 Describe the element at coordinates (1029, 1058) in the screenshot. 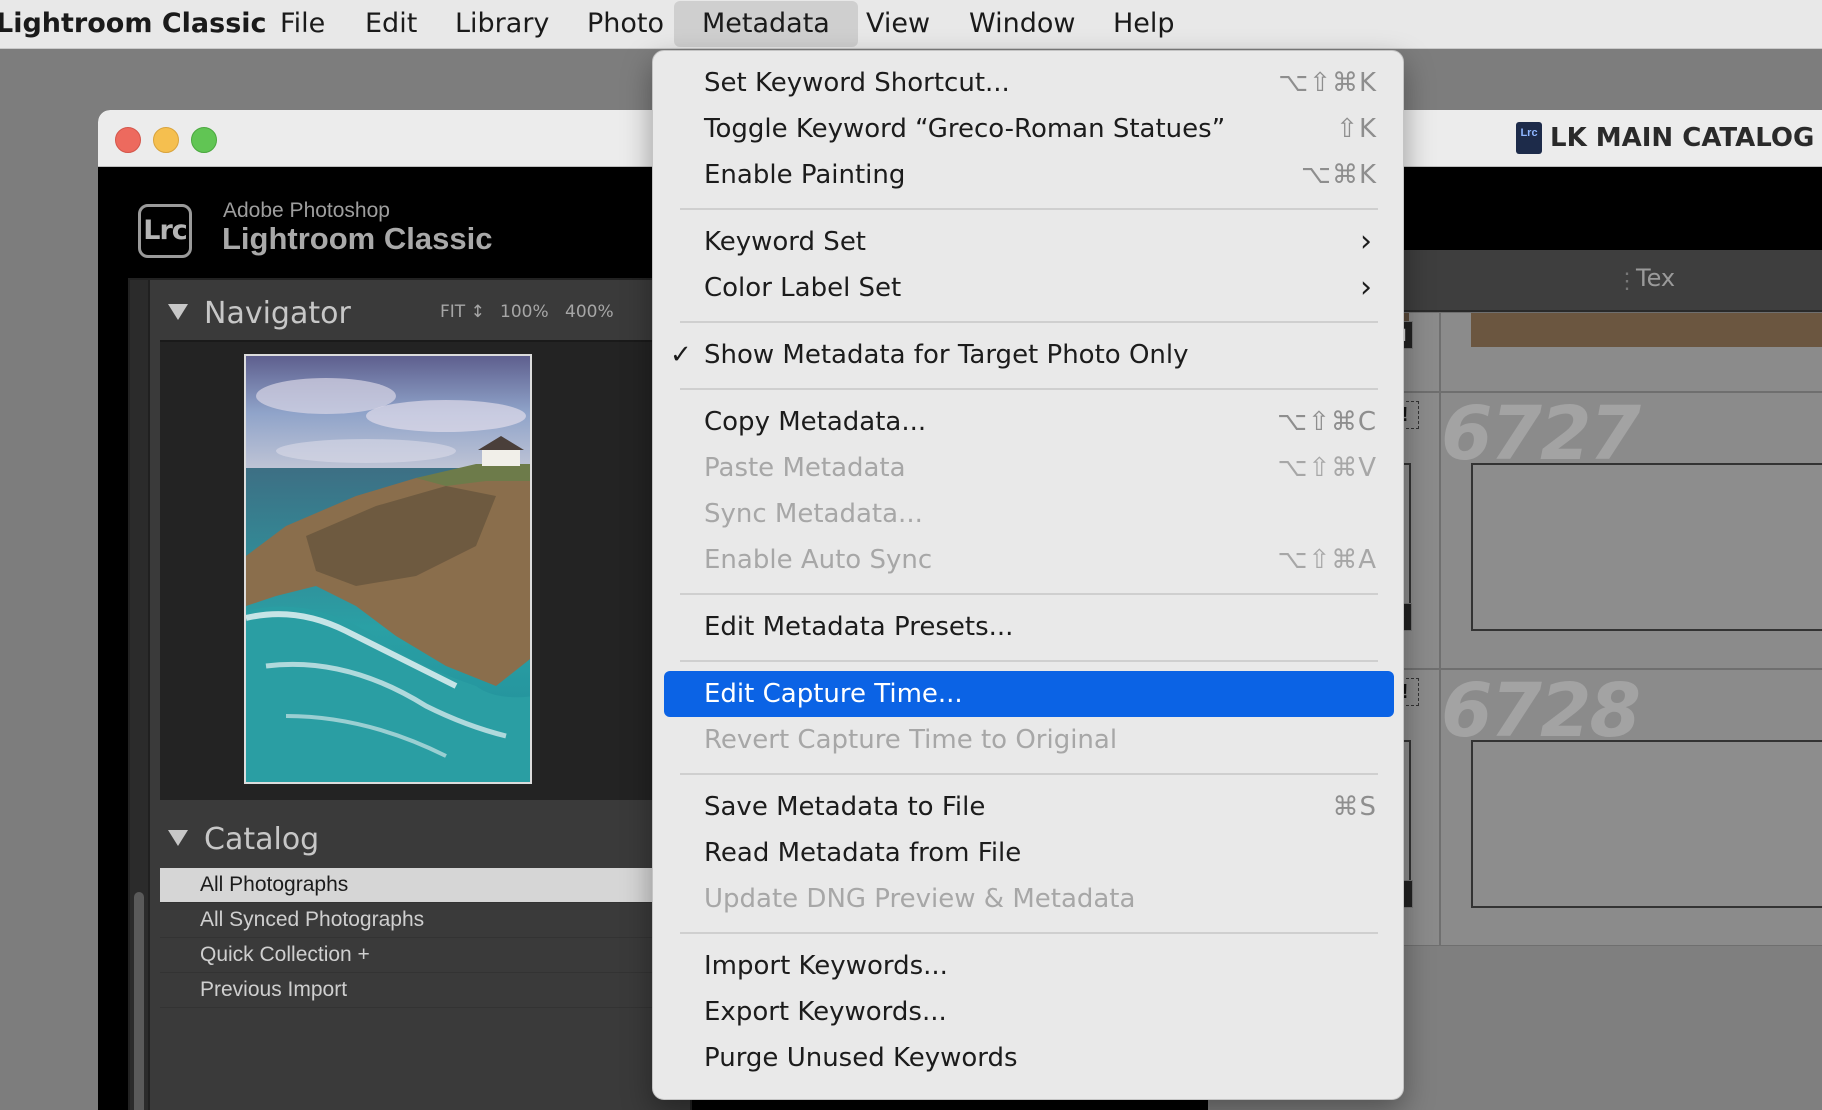

I see `menu-item-purge-unused-keywords: Purge Unused Keywords` at that location.